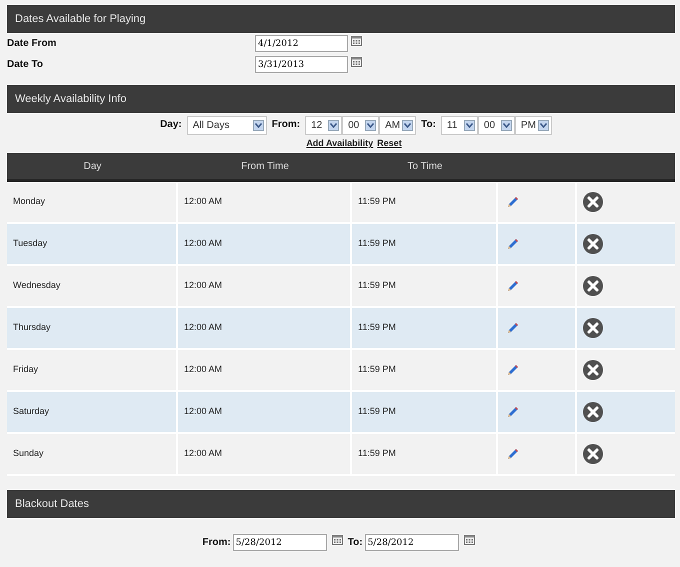  Describe the element at coordinates (32, 44) in the screenshot. I see `field-label: Date From` at that location.